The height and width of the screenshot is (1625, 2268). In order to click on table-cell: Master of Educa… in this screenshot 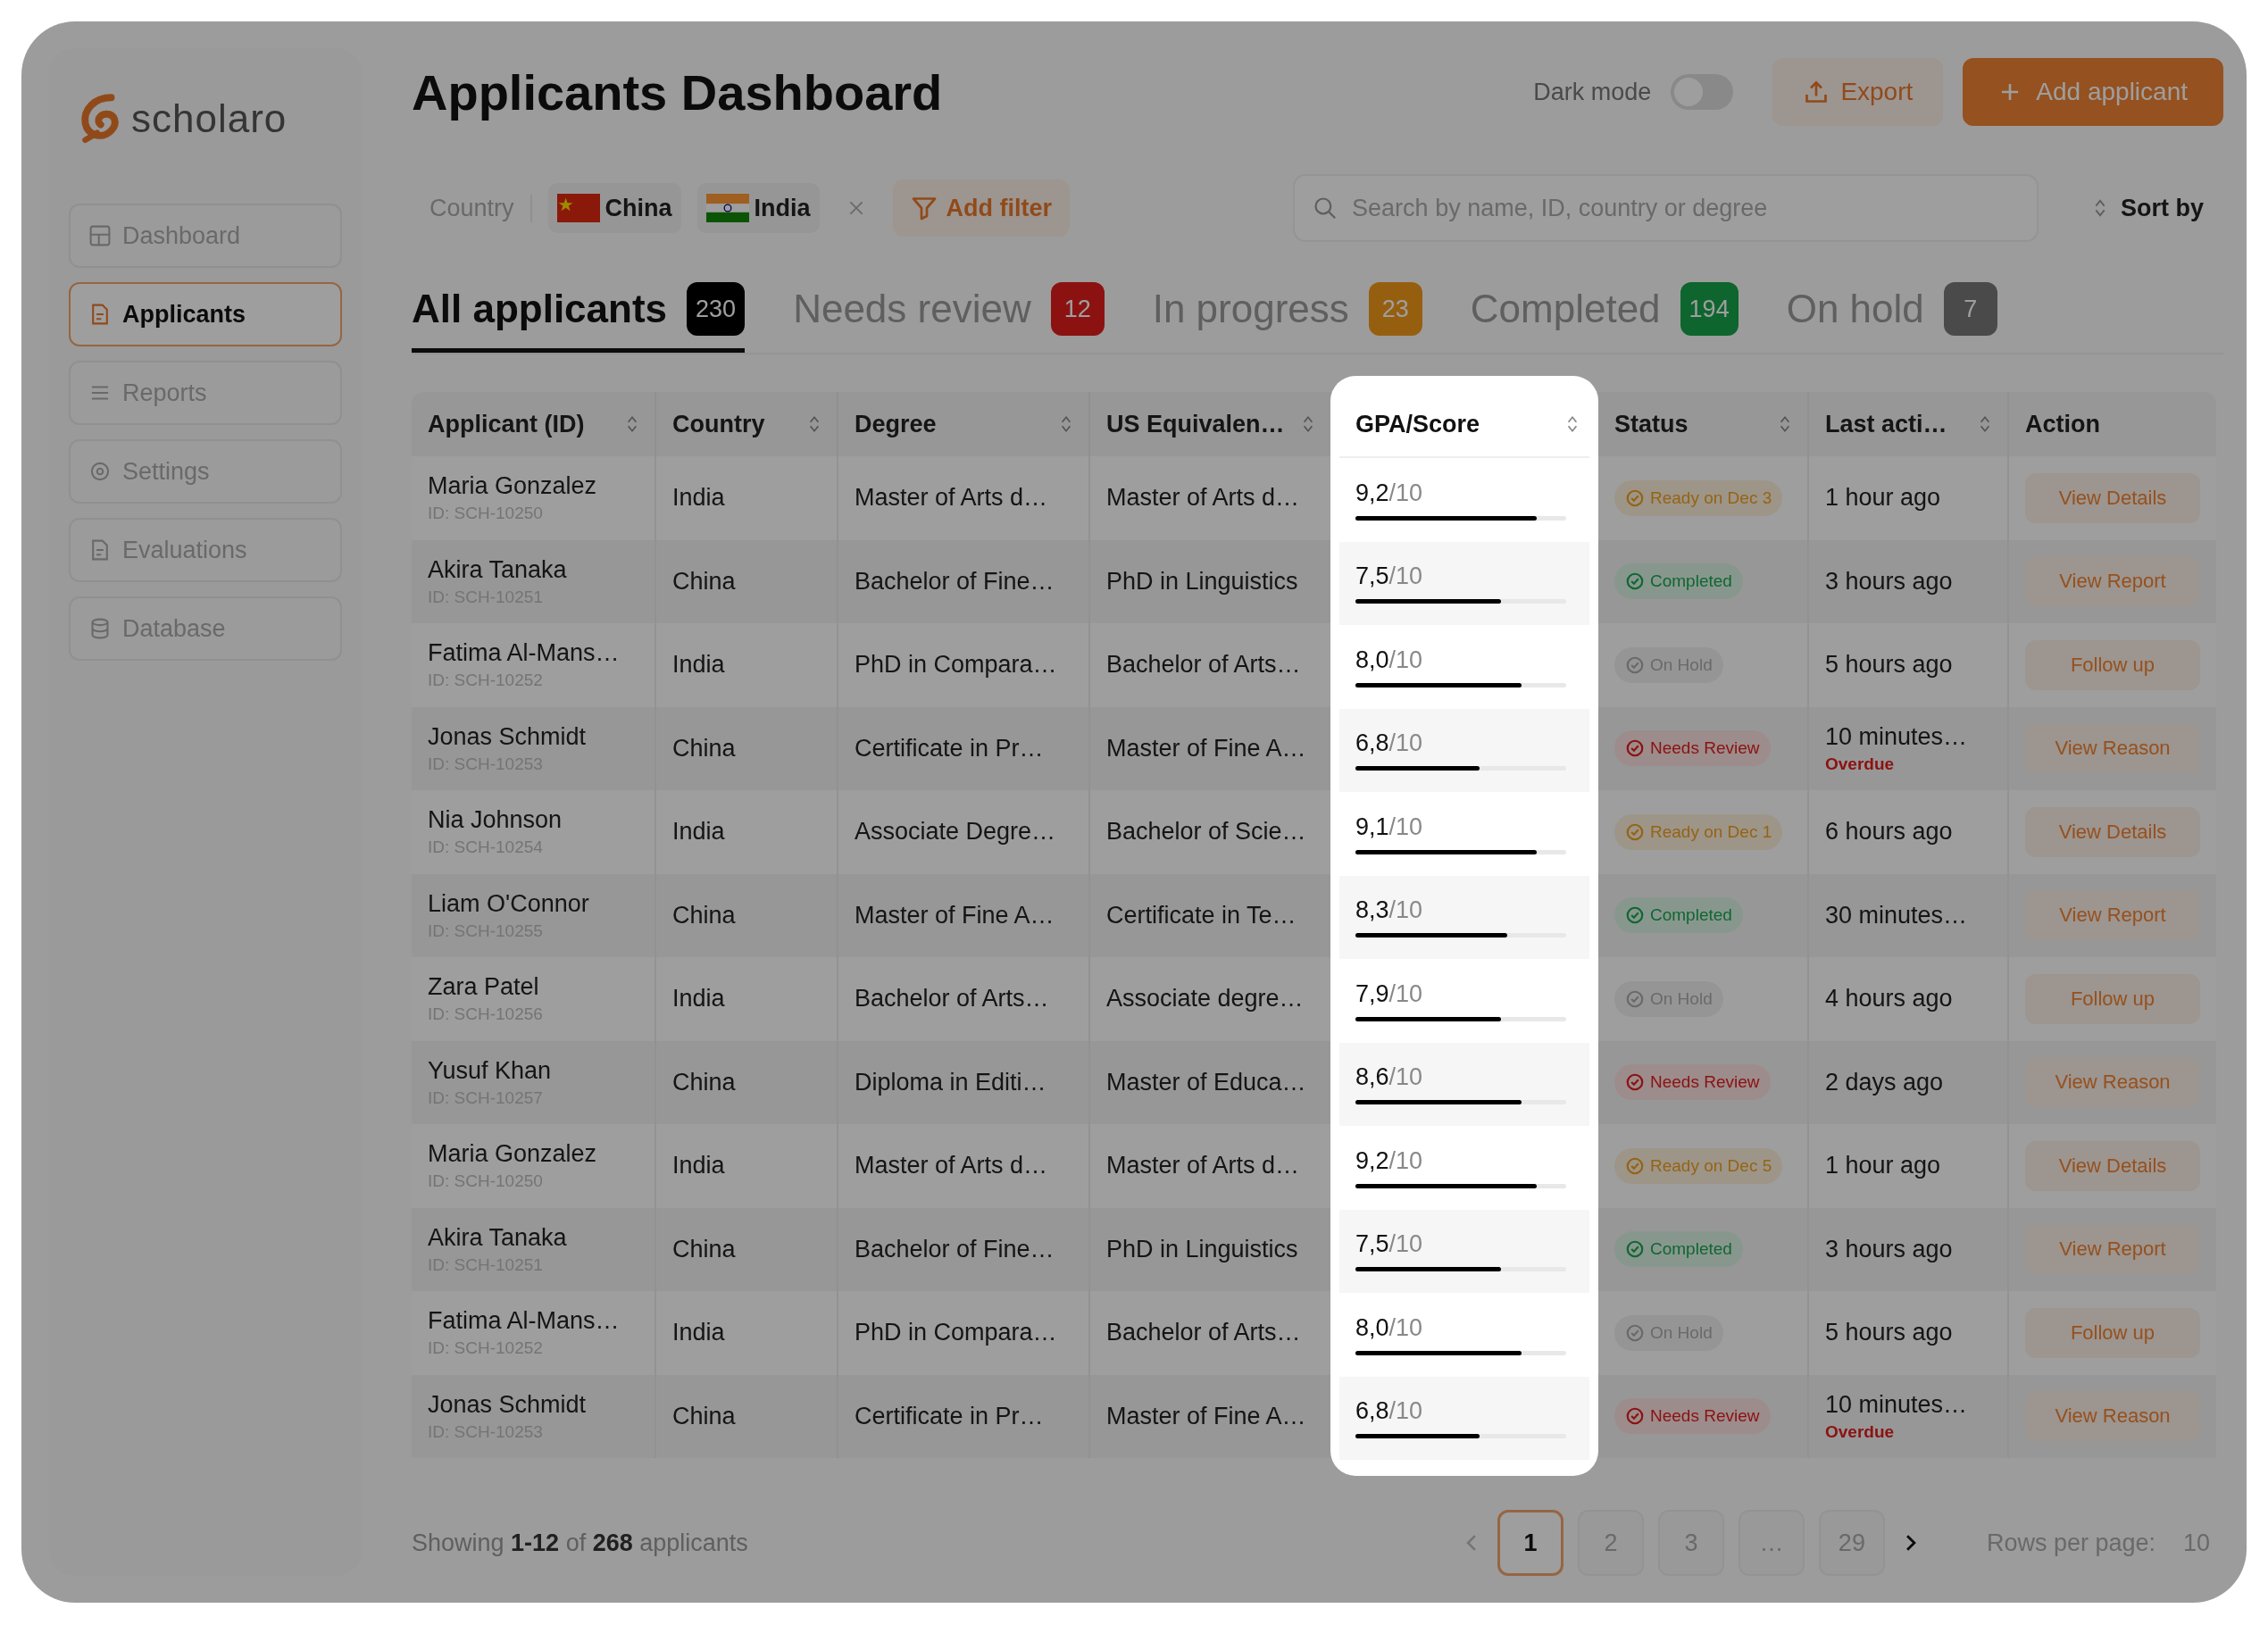, I will do `click(1206, 1082)`.